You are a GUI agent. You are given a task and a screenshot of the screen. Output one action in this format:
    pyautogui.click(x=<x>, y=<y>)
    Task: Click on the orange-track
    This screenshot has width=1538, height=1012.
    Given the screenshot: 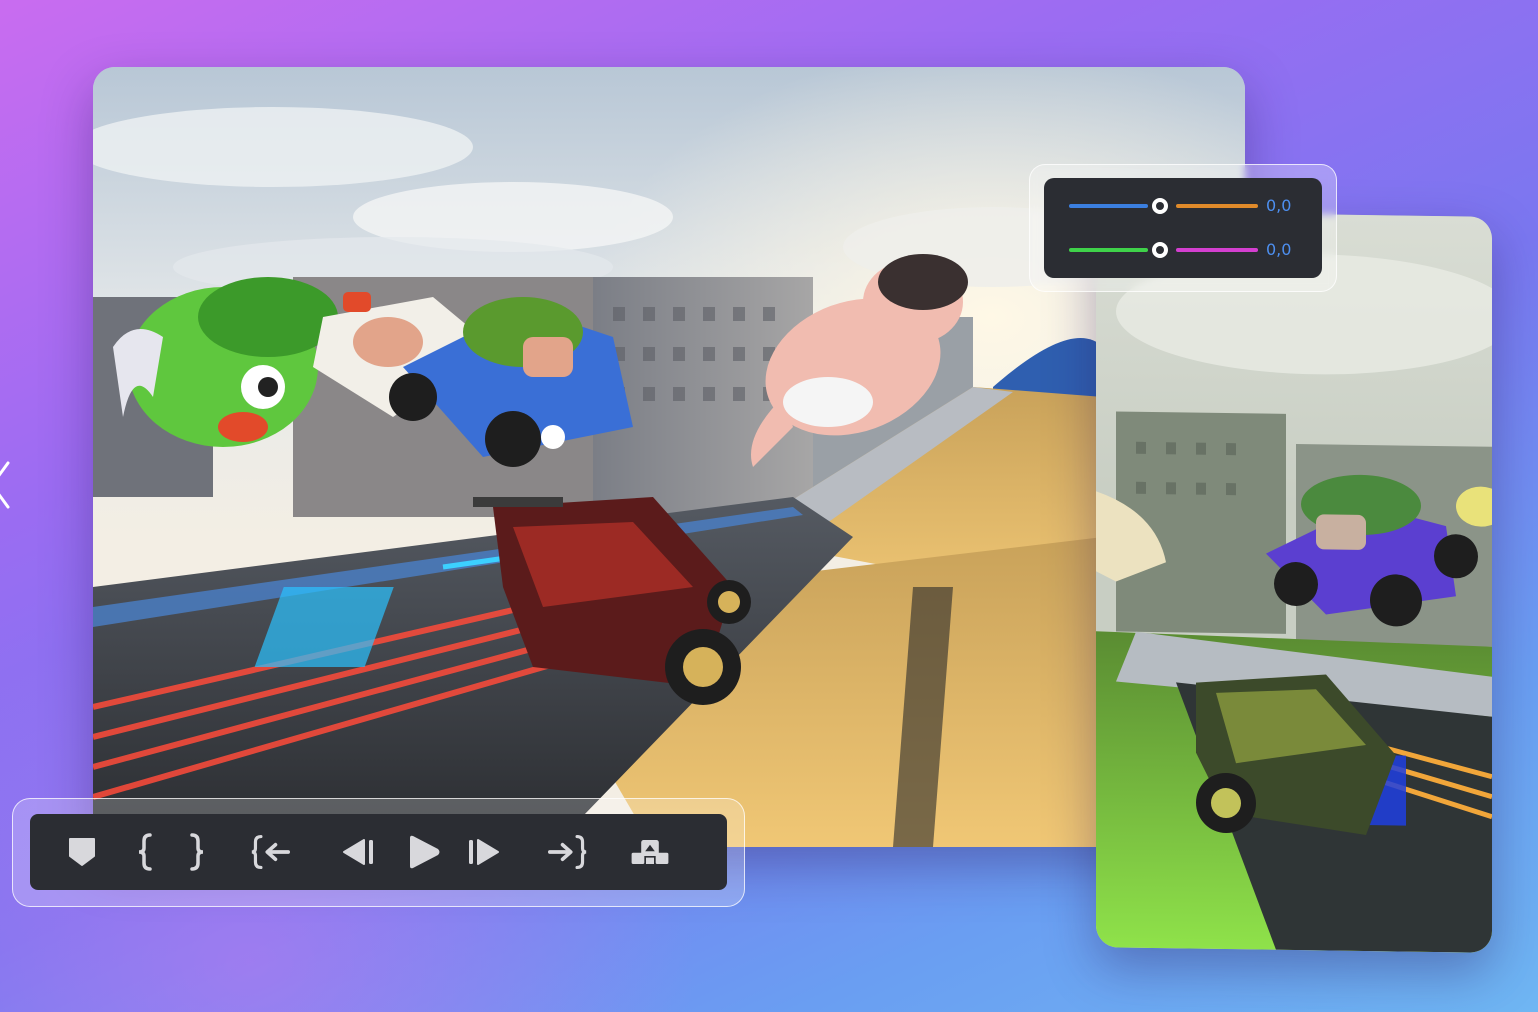 What is the action you would take?
    pyautogui.click(x=1217, y=206)
    